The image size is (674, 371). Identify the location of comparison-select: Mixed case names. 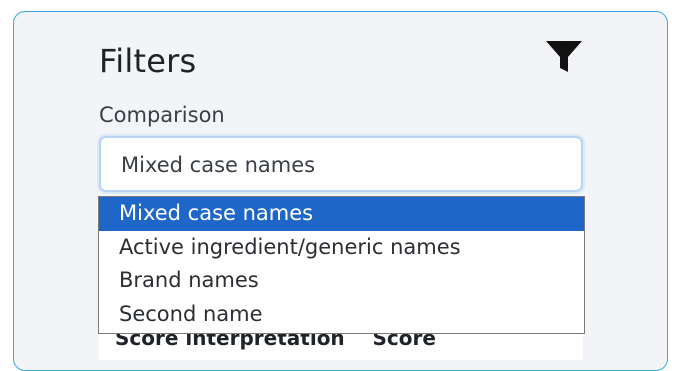
(341, 164).